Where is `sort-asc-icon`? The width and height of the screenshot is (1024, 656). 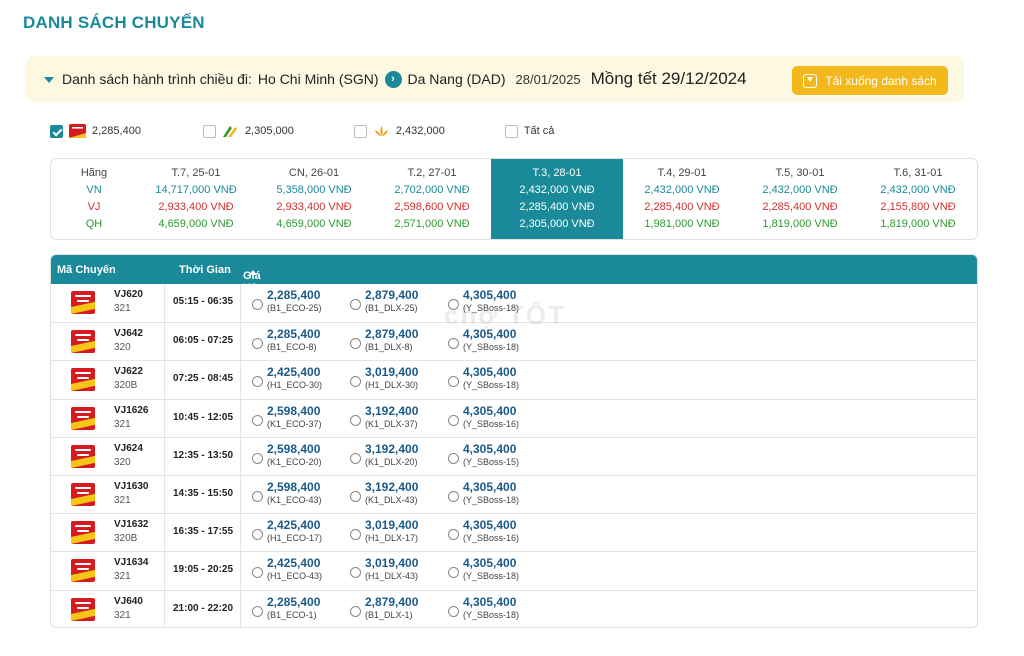
sort-asc-icon is located at coordinates (253, 272).